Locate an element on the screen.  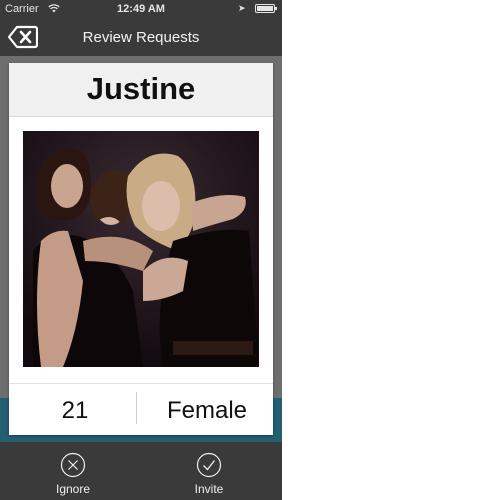
name-header: Justine is located at coordinates (141, 90).